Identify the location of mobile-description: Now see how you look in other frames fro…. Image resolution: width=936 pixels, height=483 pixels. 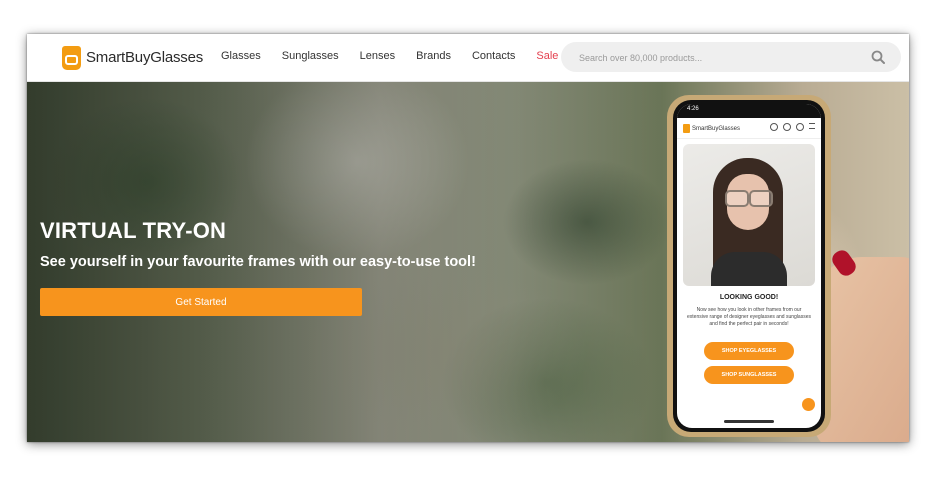
(749, 317).